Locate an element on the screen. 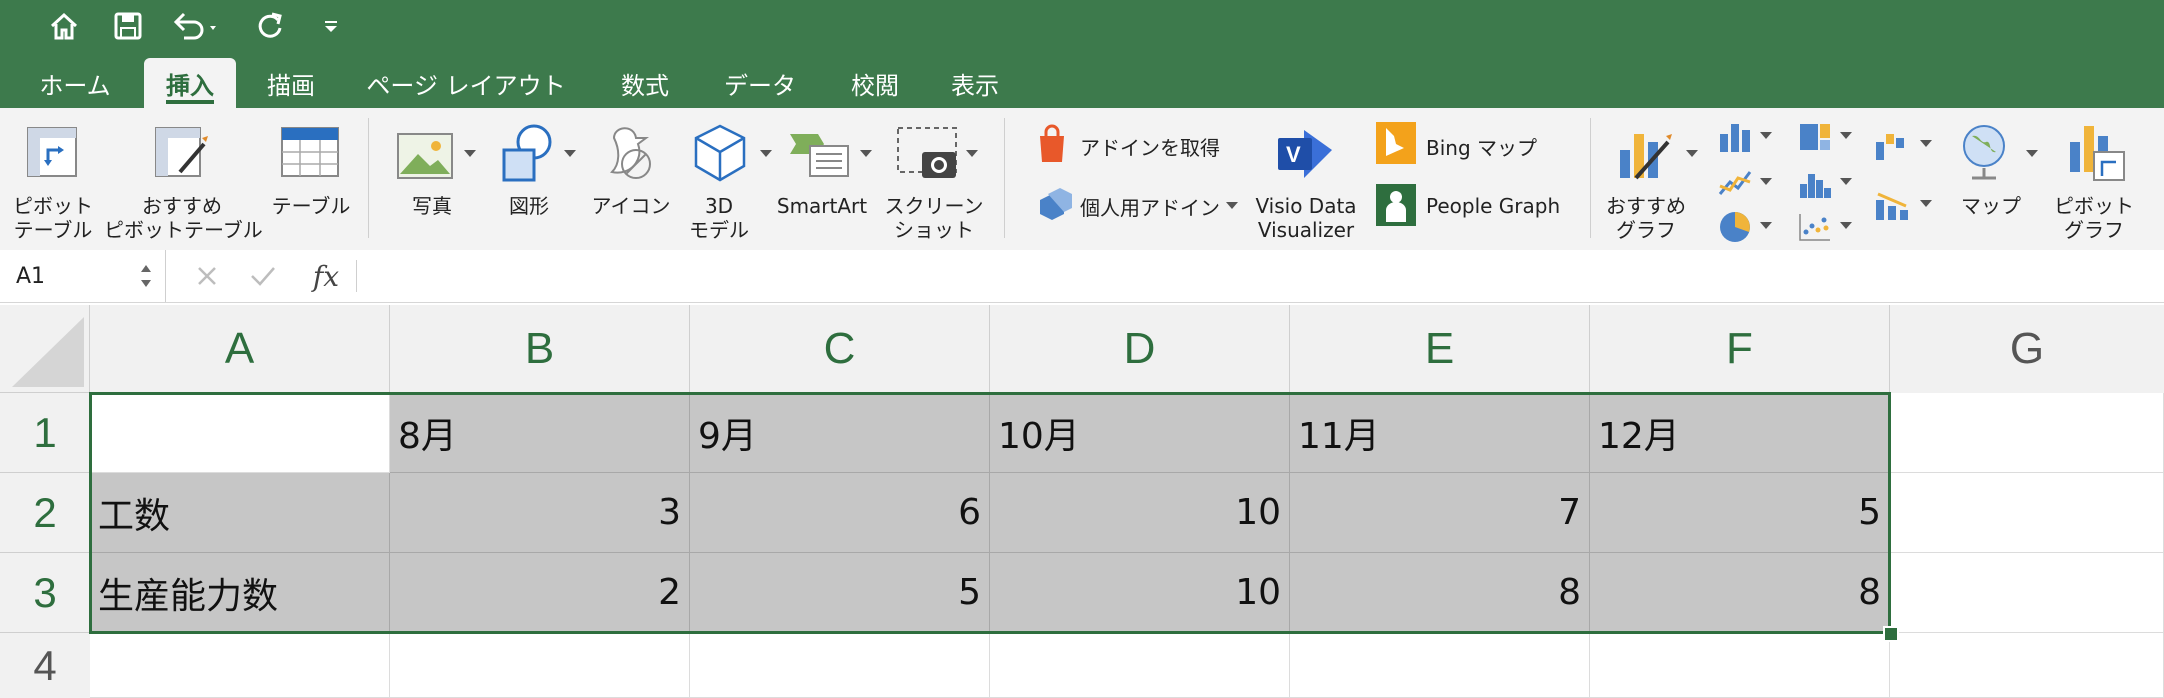  recommended-charts-label-1: おすすめ is located at coordinates (1646, 206).